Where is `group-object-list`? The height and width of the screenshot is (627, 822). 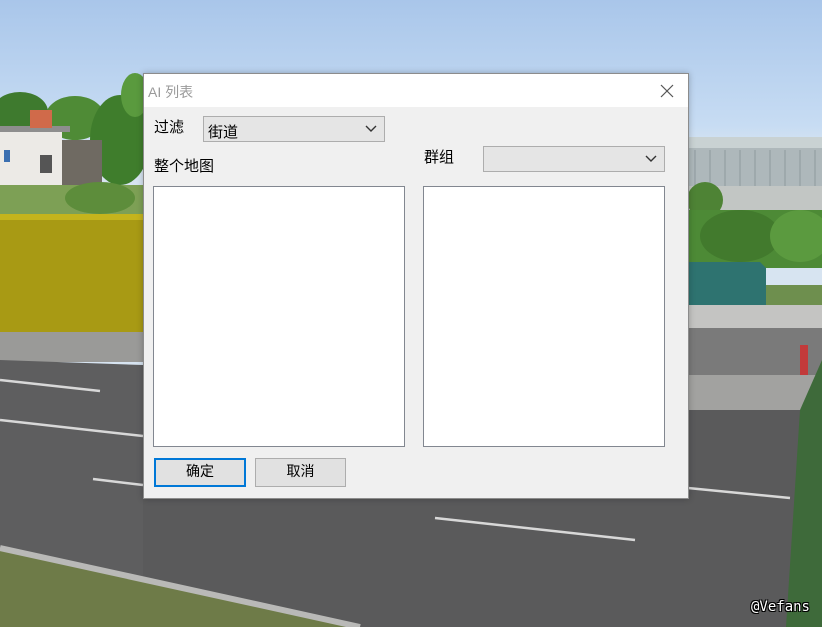
group-object-list is located at coordinates (544, 316).